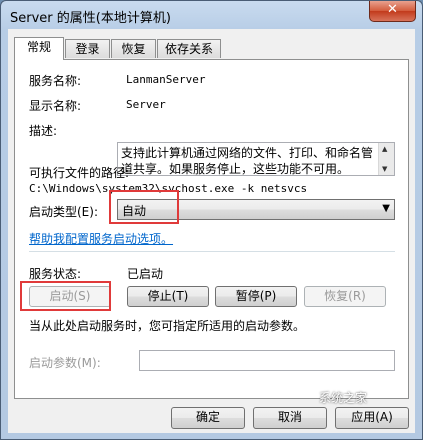  I want to click on start-button-label: 启动(S), so click(70, 296).